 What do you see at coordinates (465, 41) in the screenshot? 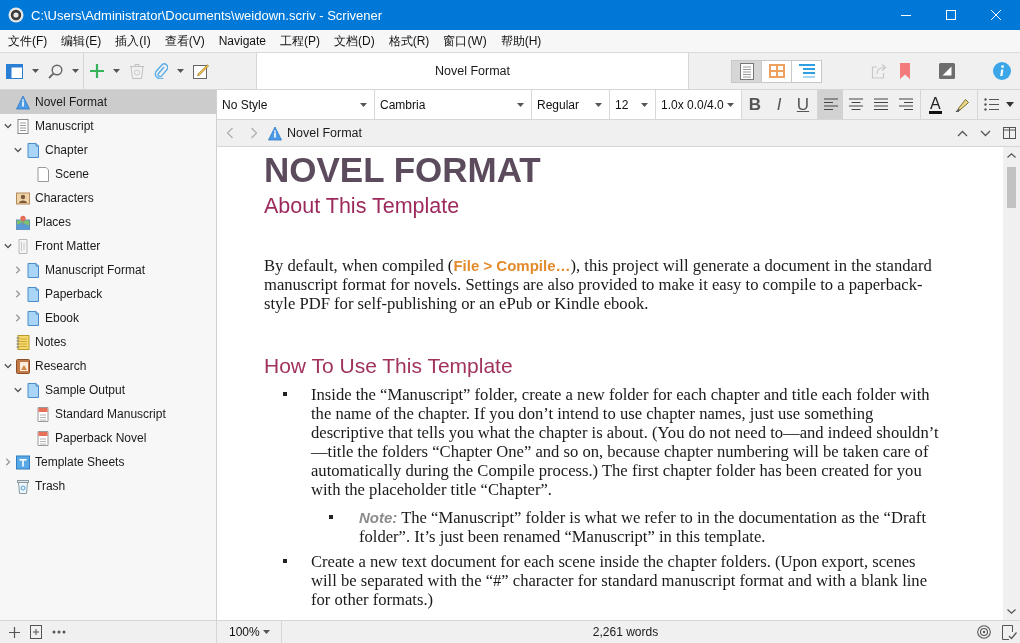
I see `menu-item: 窗口(W)` at bounding box center [465, 41].